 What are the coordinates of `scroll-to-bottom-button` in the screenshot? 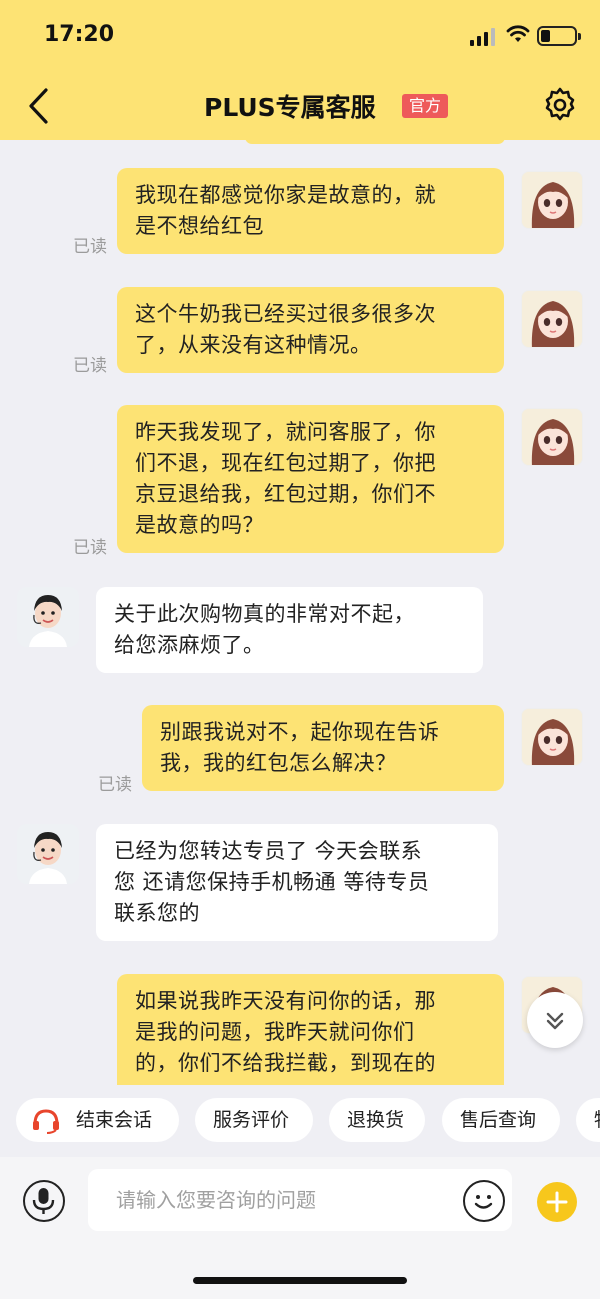 It's located at (555, 1020).